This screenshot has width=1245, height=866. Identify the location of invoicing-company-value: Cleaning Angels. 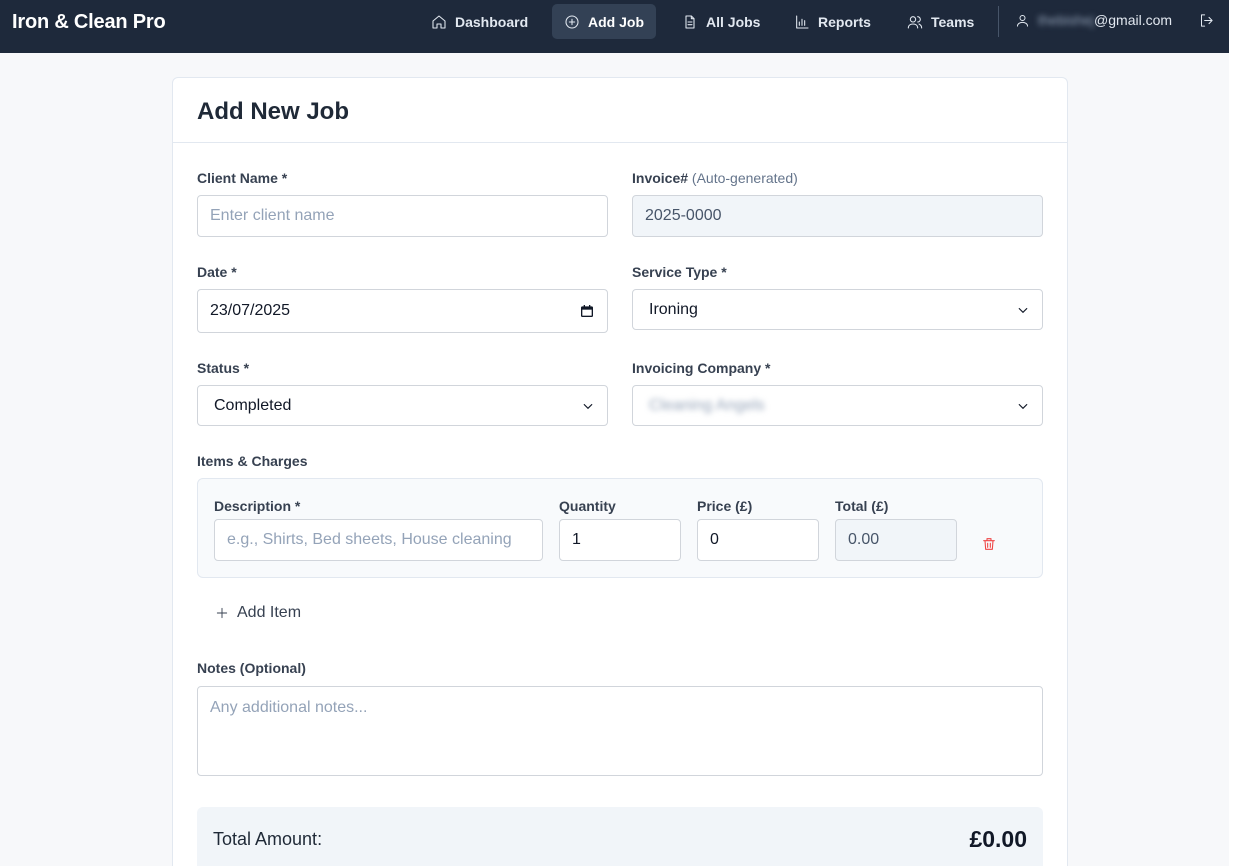
(707, 405).